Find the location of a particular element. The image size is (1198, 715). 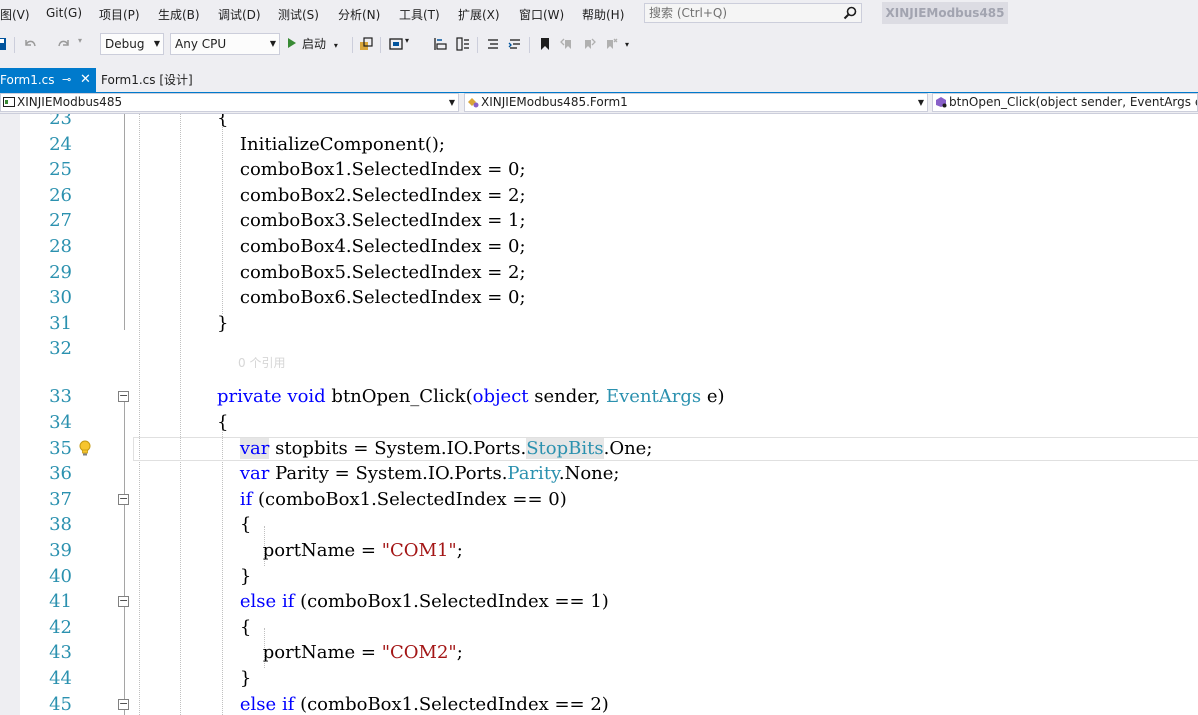

code-token: (comboBox1.SelectedIndex == 1) is located at coordinates (451, 602).